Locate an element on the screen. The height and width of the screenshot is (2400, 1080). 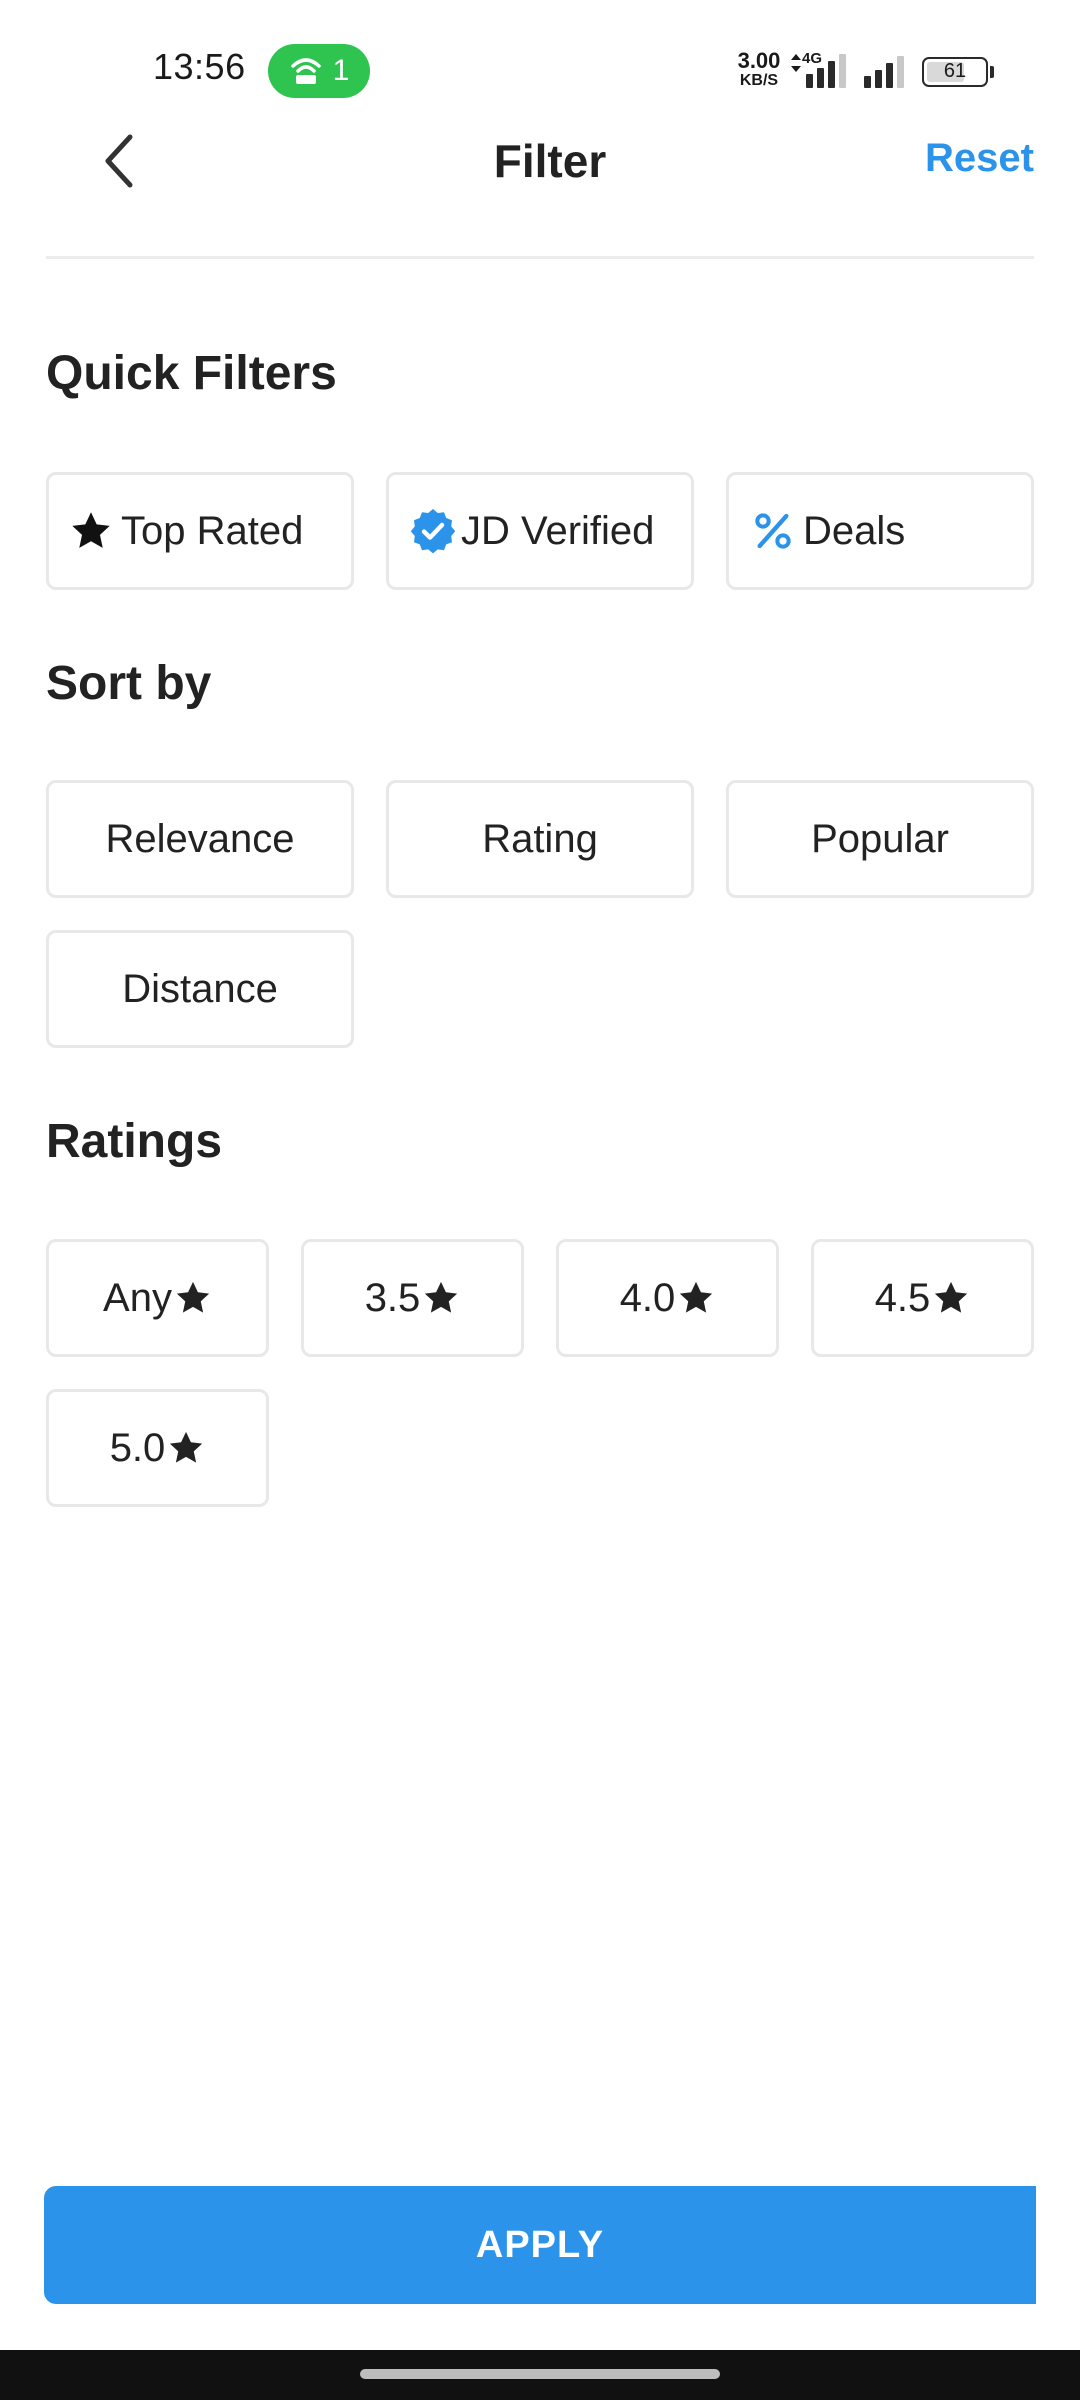
sort-option-popular: Popular is located at coordinates (880, 839).